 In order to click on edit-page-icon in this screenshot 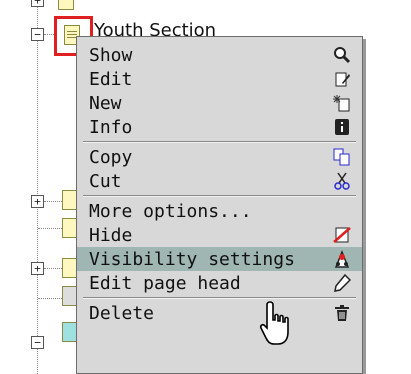, I will do `click(342, 79)`.